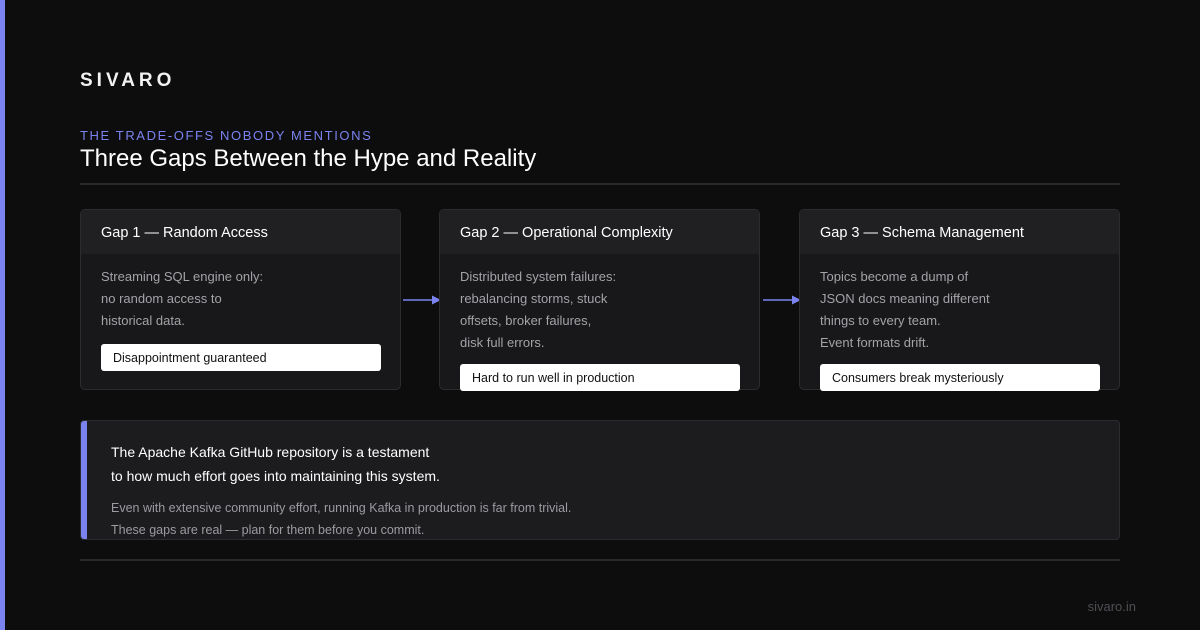 The height and width of the screenshot is (630, 1200). What do you see at coordinates (84, 480) in the screenshot?
I see `callout-accent-bar` at bounding box center [84, 480].